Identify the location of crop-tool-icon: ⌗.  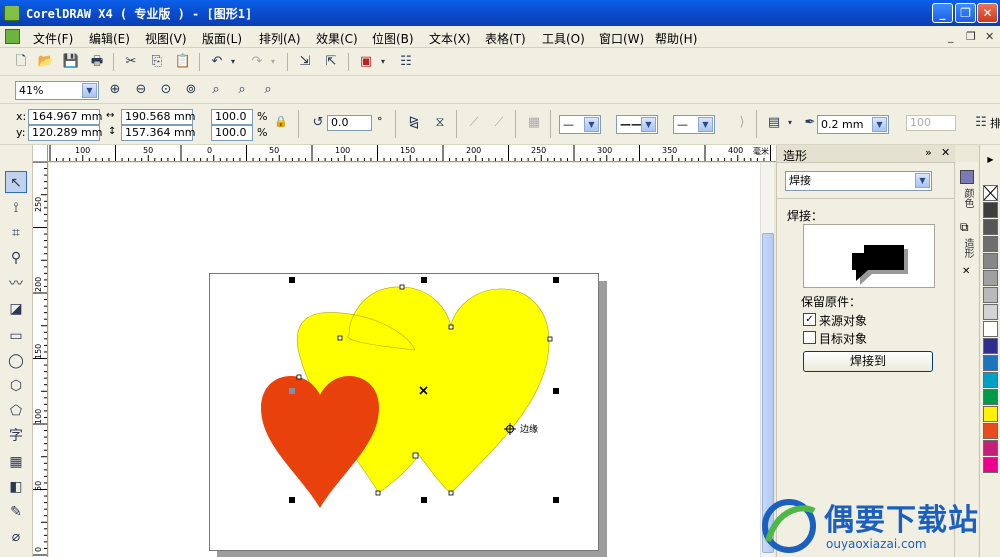
(16, 233).